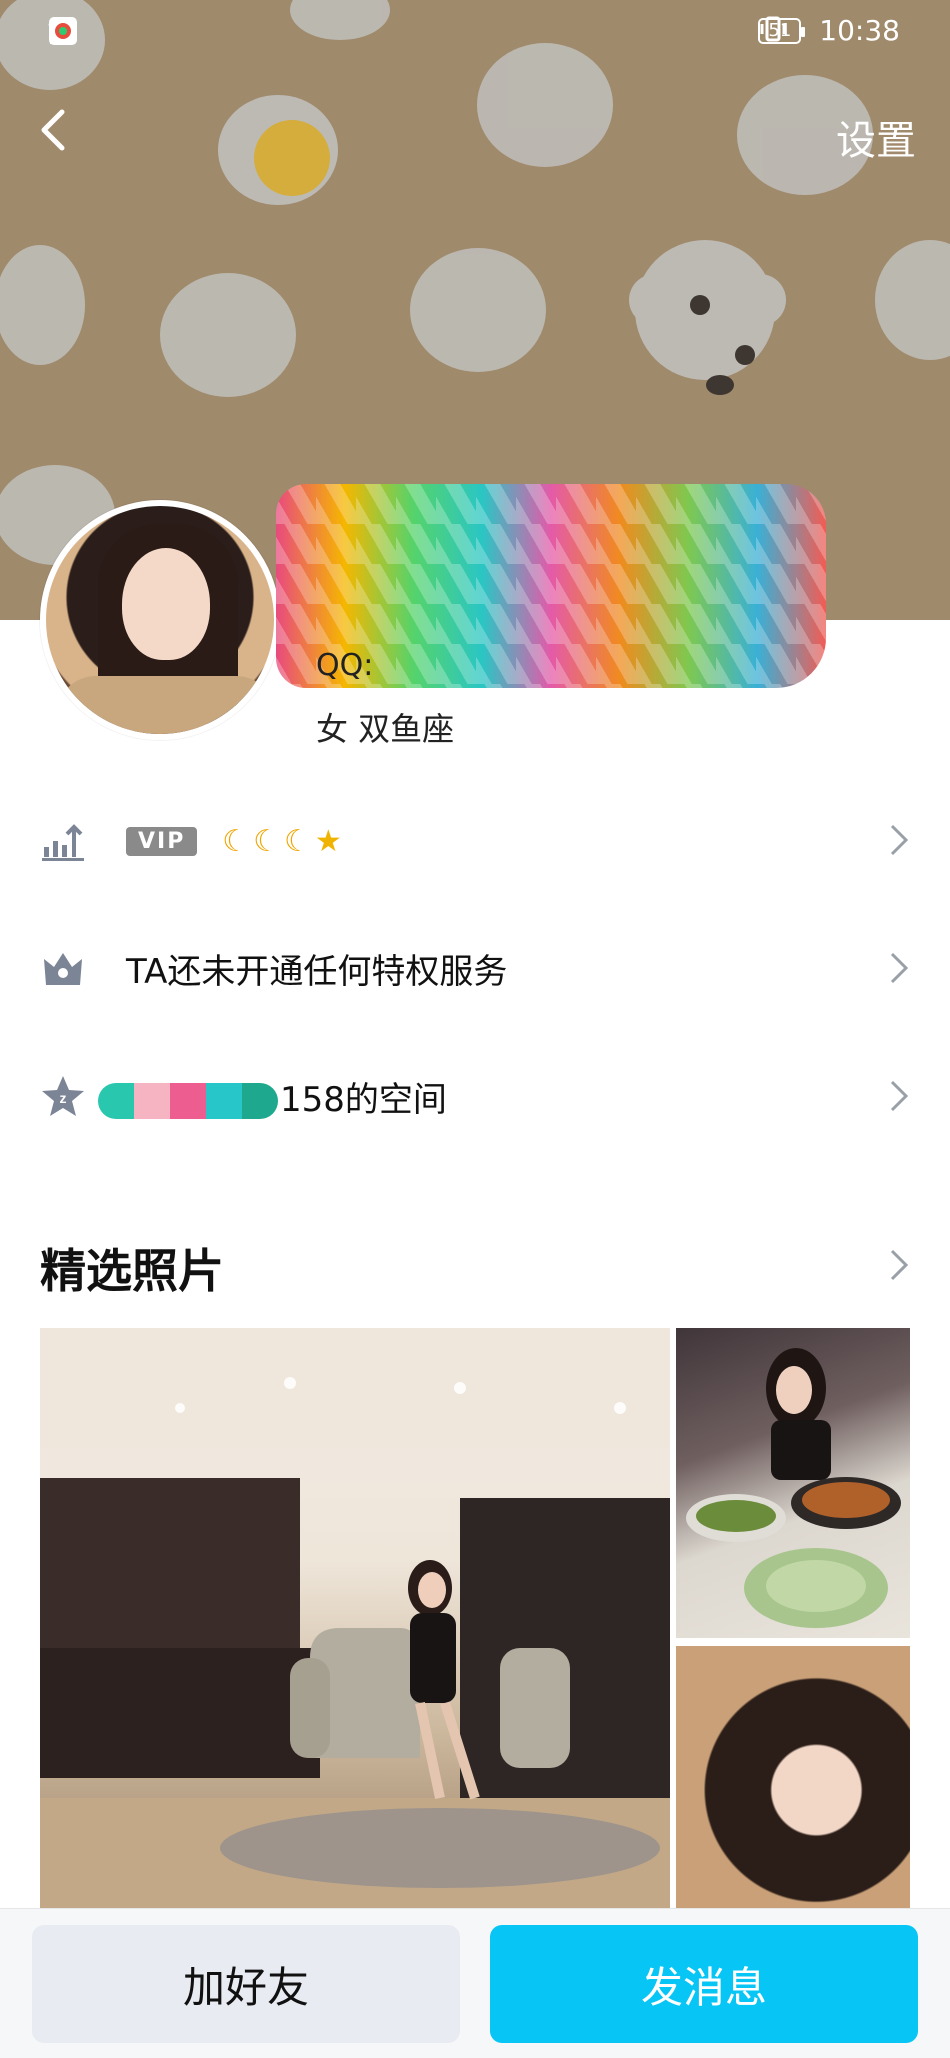 The height and width of the screenshot is (2058, 950). What do you see at coordinates (363, 1099) in the screenshot?
I see `qzone-suffix: 158的空间` at bounding box center [363, 1099].